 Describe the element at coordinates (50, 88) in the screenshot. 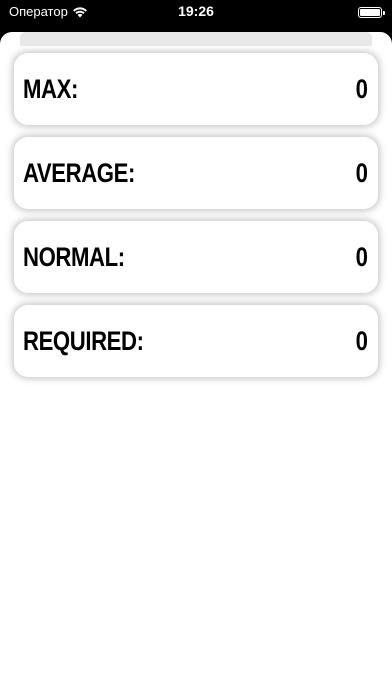

I see `max-label: MAX:` at that location.